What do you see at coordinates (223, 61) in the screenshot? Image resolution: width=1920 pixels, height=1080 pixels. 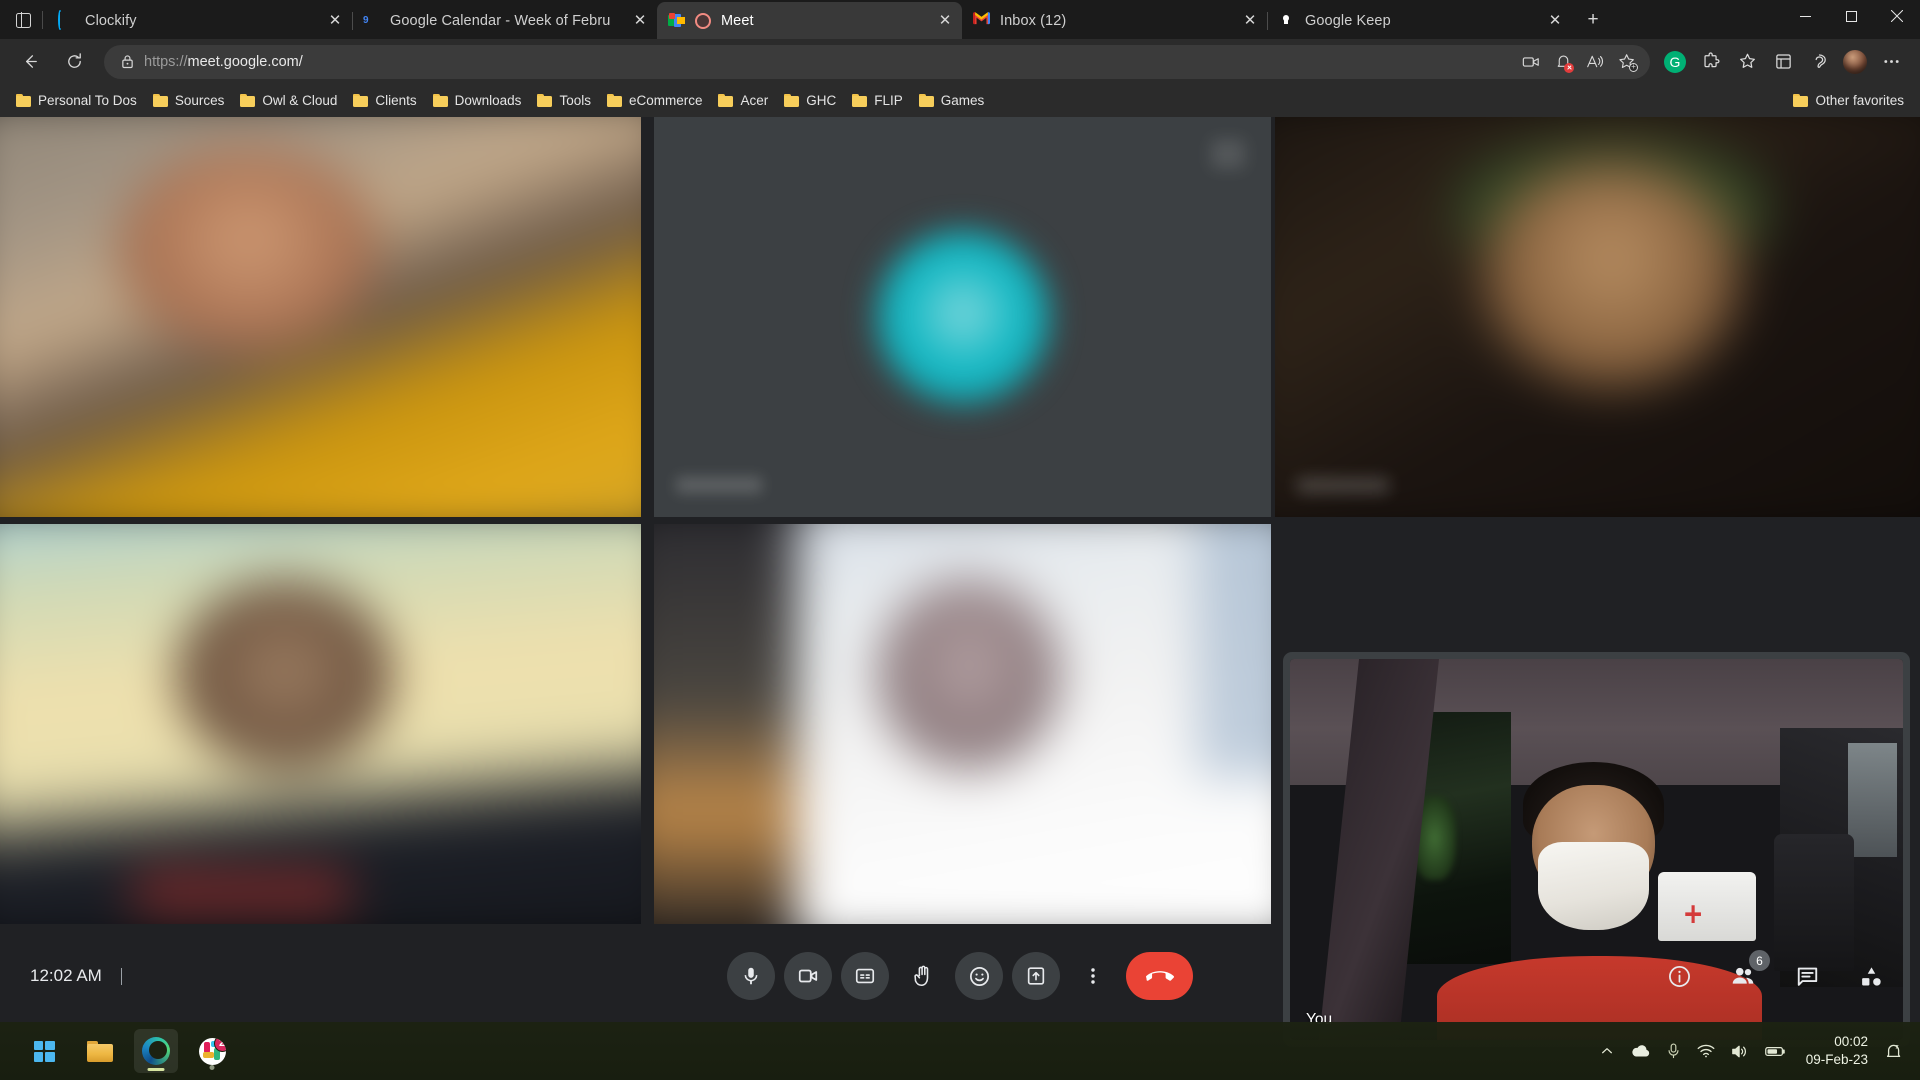 I see `address-bar-url: https://meet.google.com/` at bounding box center [223, 61].